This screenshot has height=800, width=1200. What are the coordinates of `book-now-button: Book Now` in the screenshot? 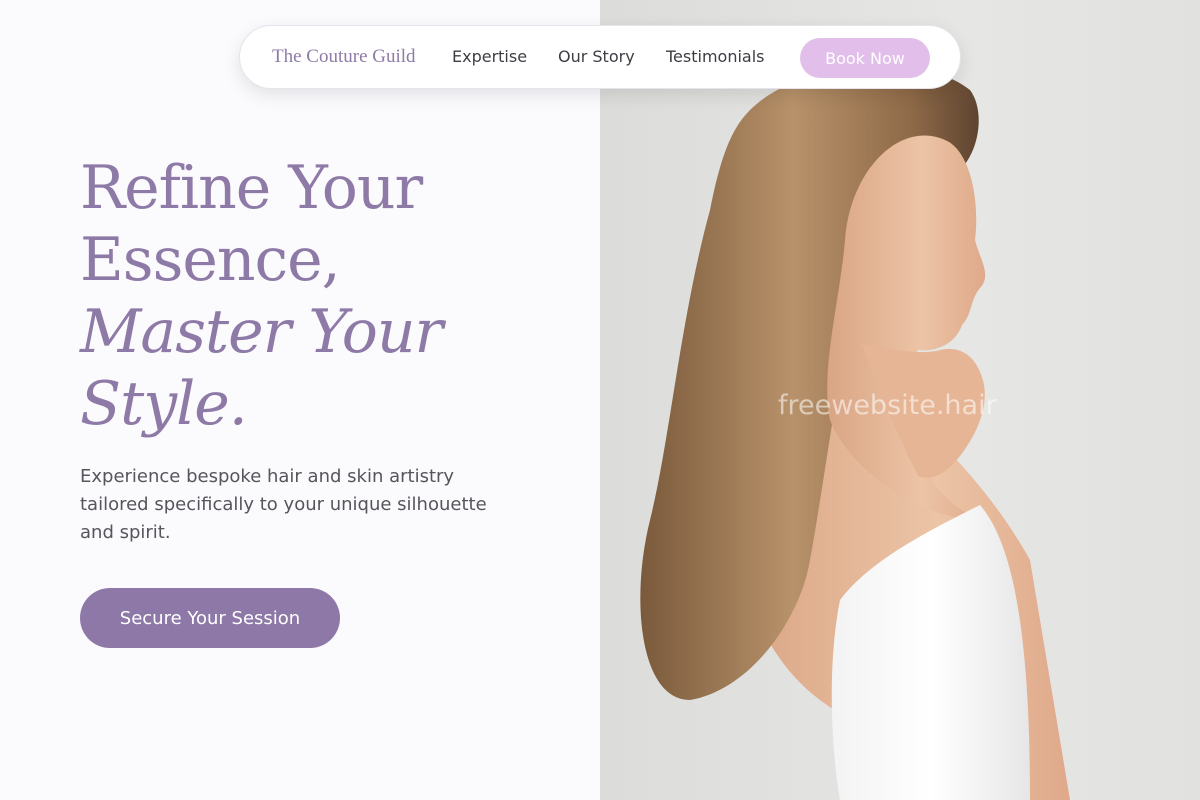 It's located at (865, 58).